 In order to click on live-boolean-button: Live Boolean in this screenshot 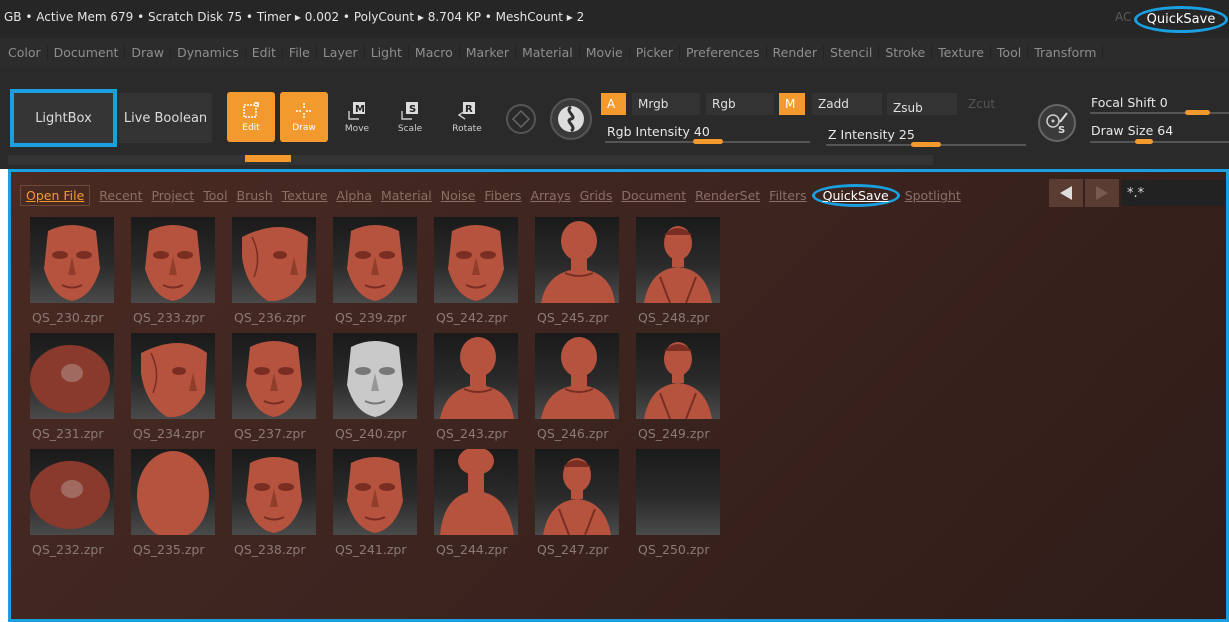, I will do `click(165, 118)`.